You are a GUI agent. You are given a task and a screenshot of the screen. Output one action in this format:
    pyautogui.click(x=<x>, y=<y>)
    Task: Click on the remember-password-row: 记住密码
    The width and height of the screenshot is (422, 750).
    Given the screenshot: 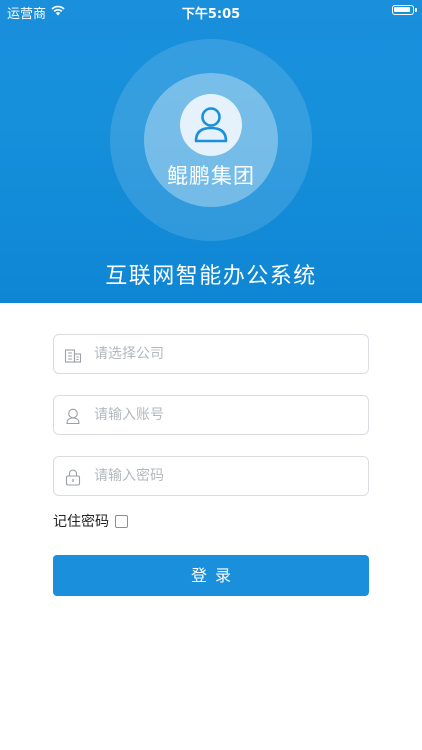 What is the action you would take?
    pyautogui.click(x=90, y=521)
    